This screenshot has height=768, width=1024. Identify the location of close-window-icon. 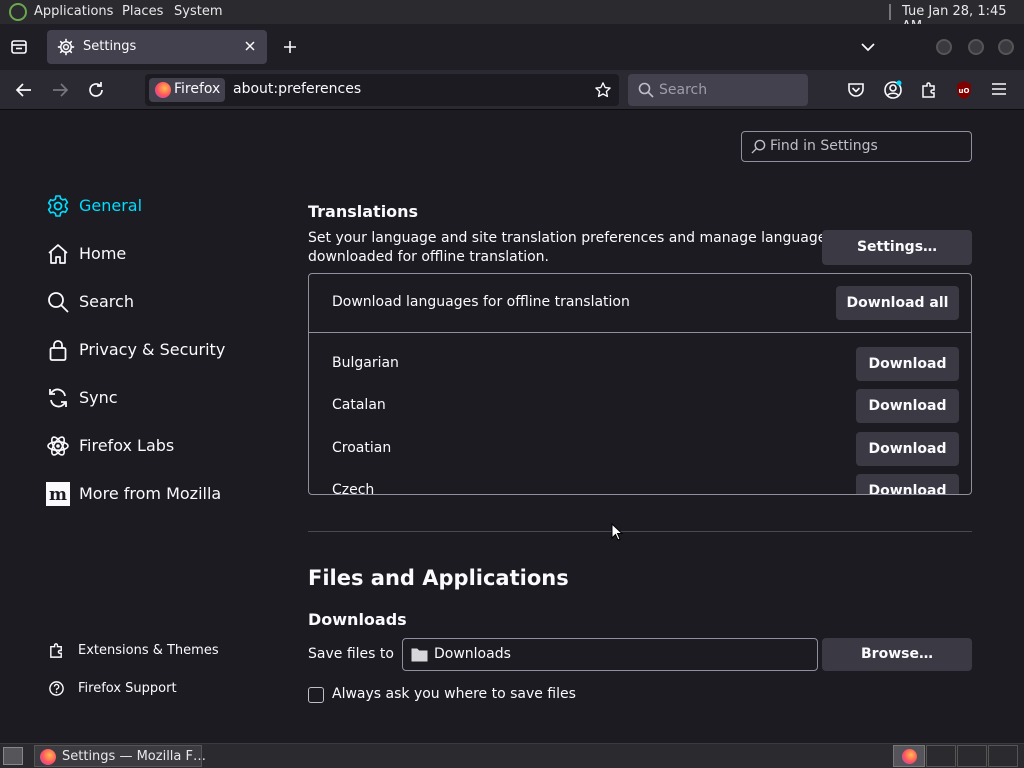
(1006, 47).